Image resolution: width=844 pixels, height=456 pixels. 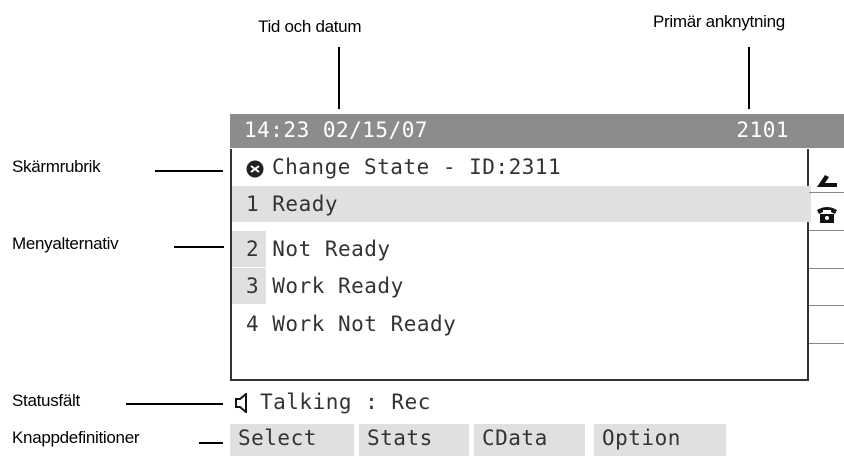 What do you see at coordinates (339, 78) in the screenshot?
I see `callout-line-time` at bounding box center [339, 78].